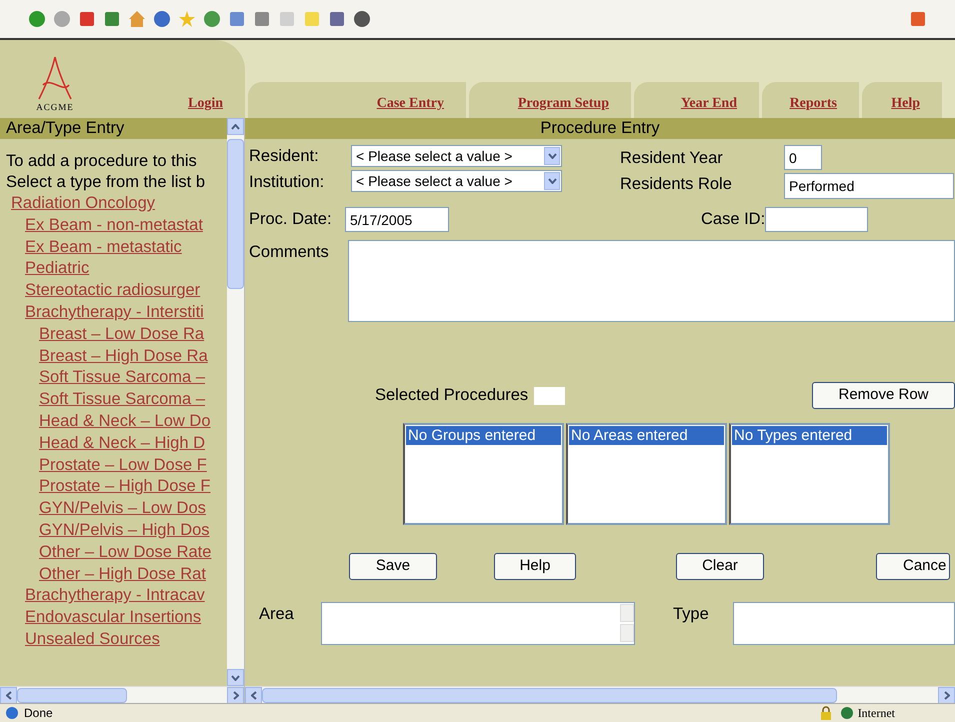  Describe the element at coordinates (393, 566) in the screenshot. I see `form-button: Save` at that location.